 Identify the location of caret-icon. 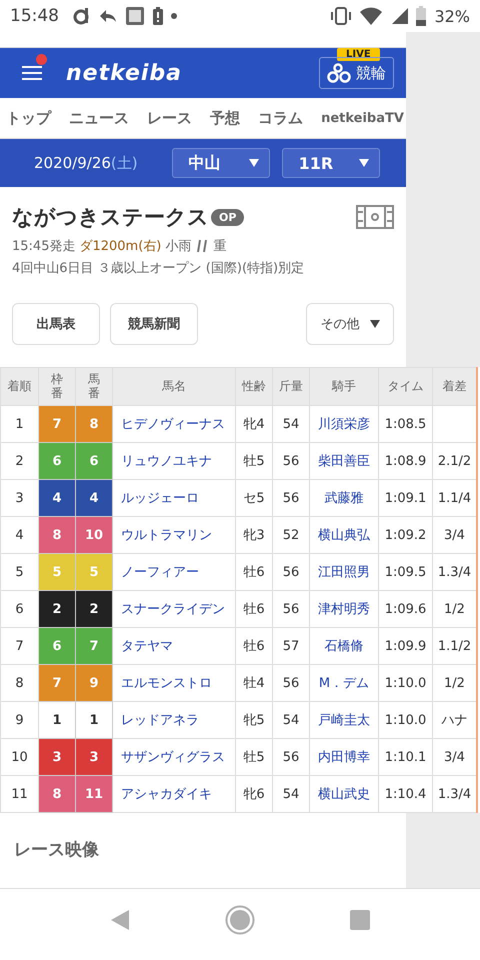
(253, 163).